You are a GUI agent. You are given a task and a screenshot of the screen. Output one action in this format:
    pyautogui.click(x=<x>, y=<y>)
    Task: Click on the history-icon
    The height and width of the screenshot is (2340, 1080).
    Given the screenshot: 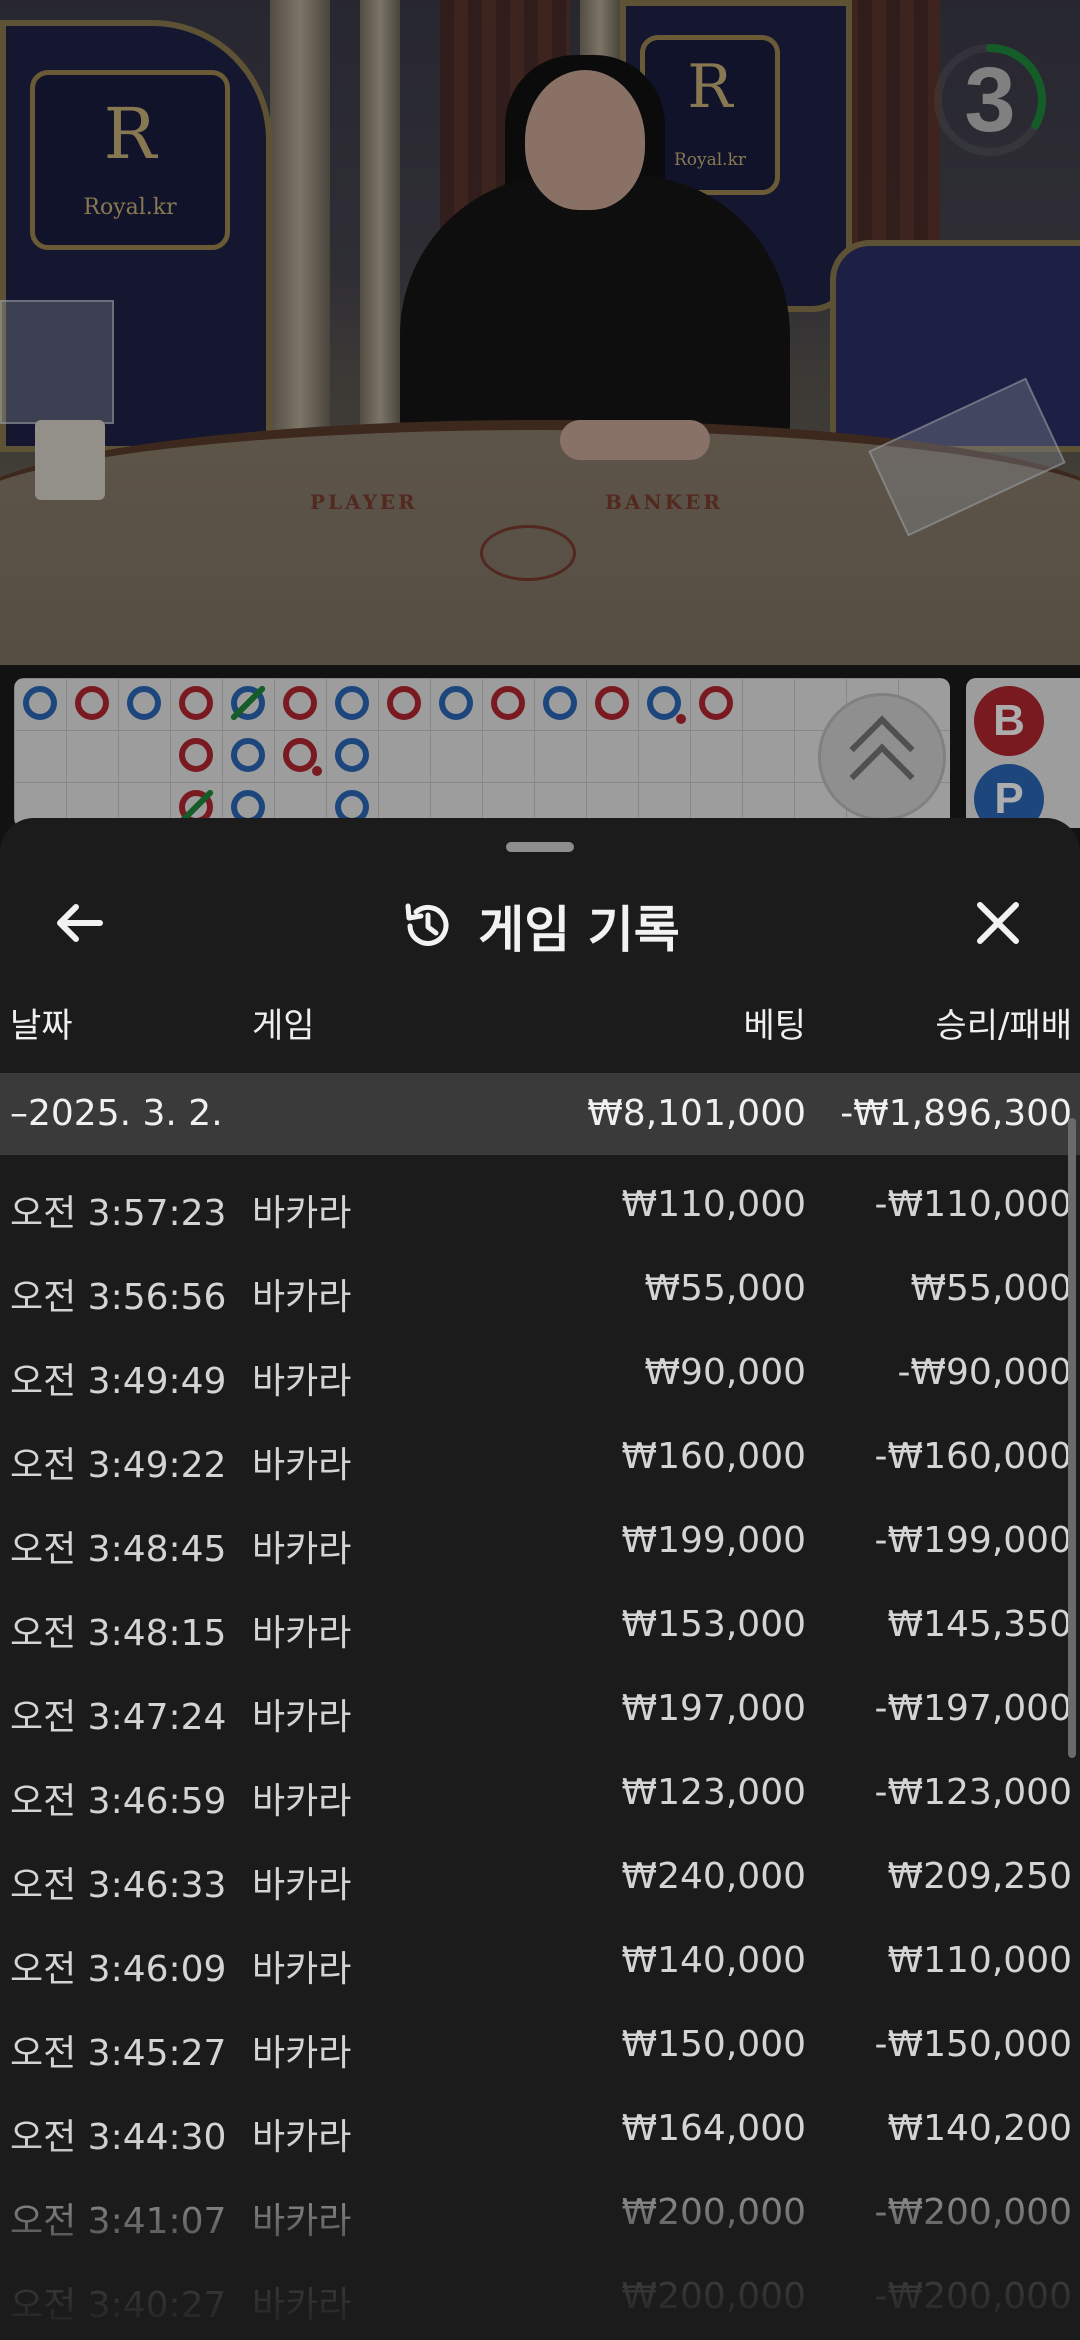 What is the action you would take?
    pyautogui.click(x=427, y=924)
    